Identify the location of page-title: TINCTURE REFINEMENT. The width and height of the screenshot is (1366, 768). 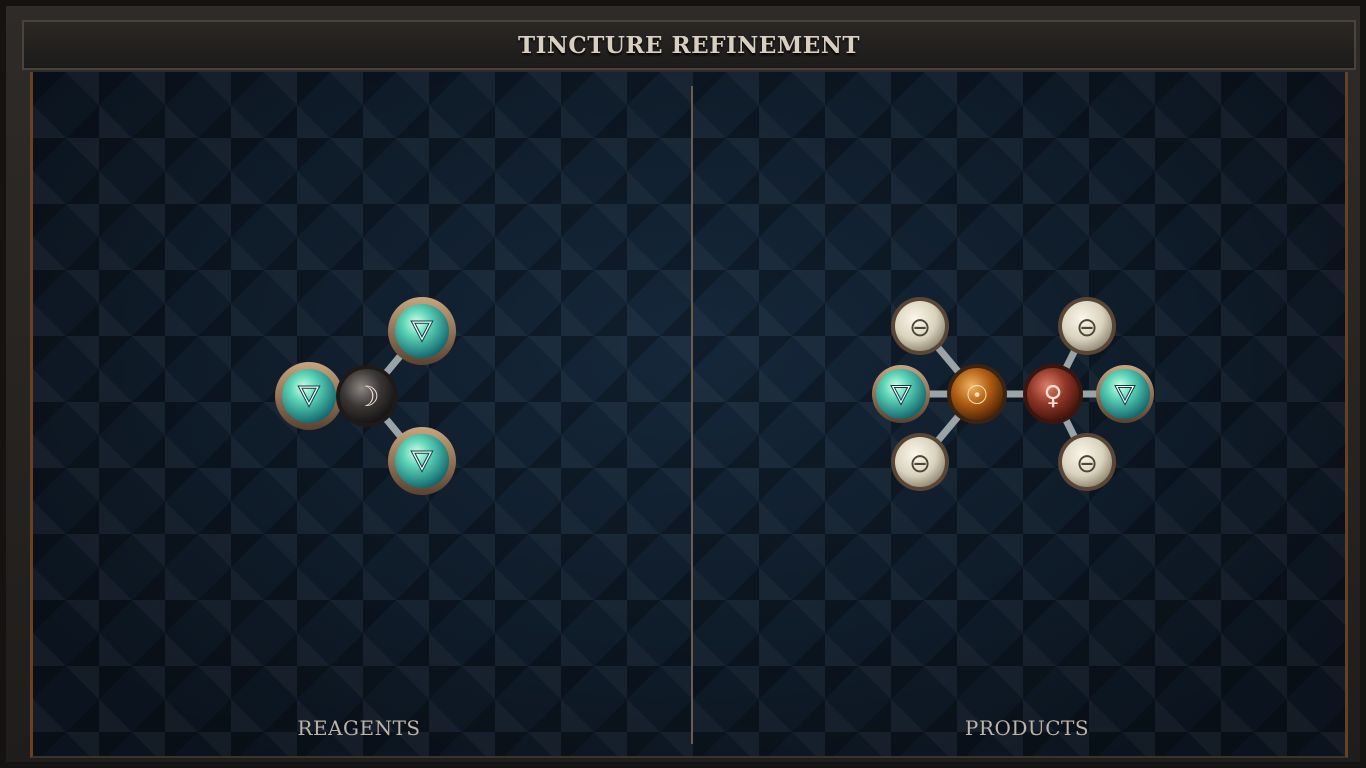
(689, 45).